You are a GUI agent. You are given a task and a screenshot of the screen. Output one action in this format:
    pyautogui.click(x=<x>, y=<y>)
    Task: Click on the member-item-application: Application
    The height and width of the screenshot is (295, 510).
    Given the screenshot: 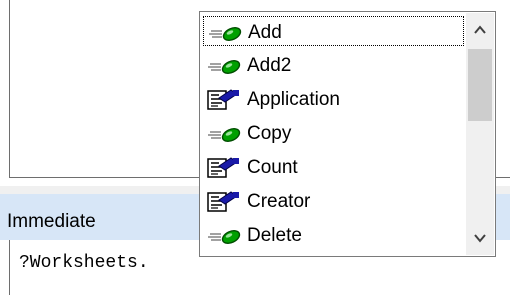 What is the action you would take?
    pyautogui.click(x=333, y=99)
    